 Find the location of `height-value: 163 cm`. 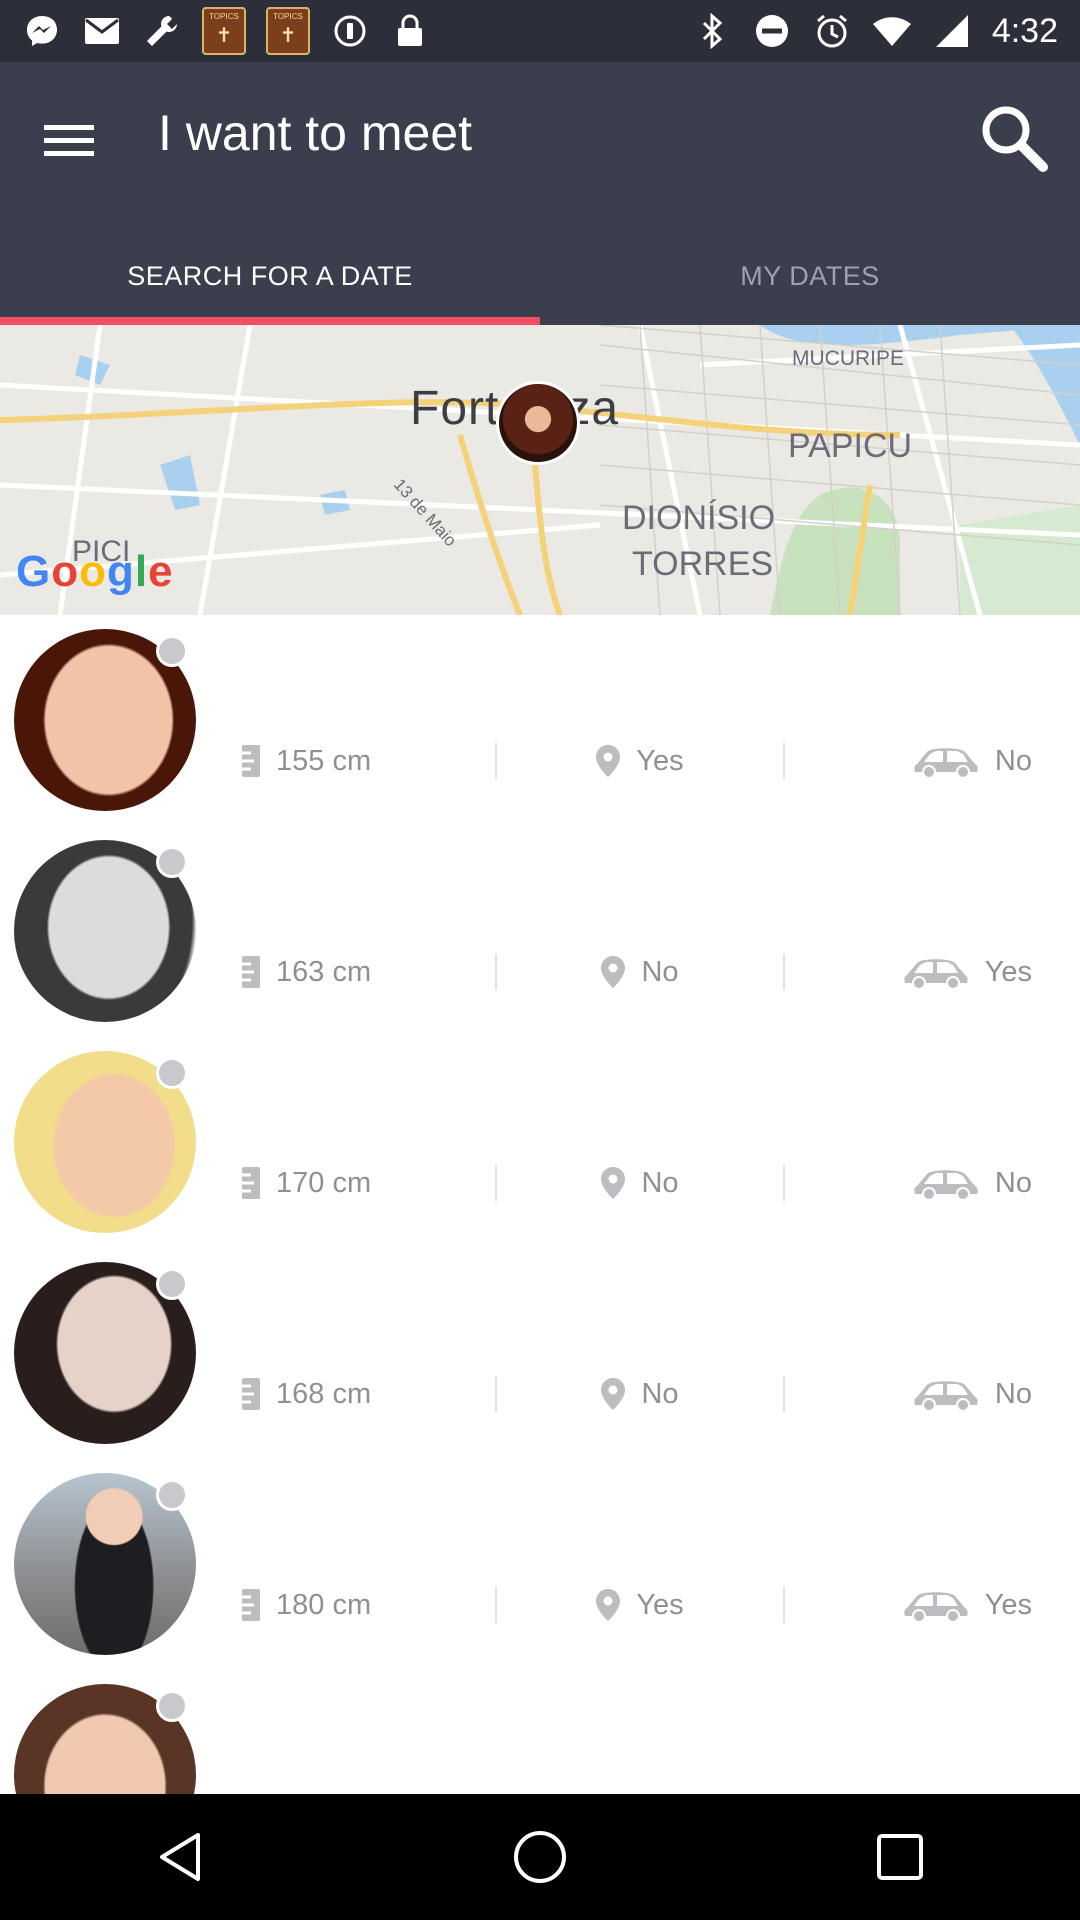

height-value: 163 cm is located at coordinates (324, 971).